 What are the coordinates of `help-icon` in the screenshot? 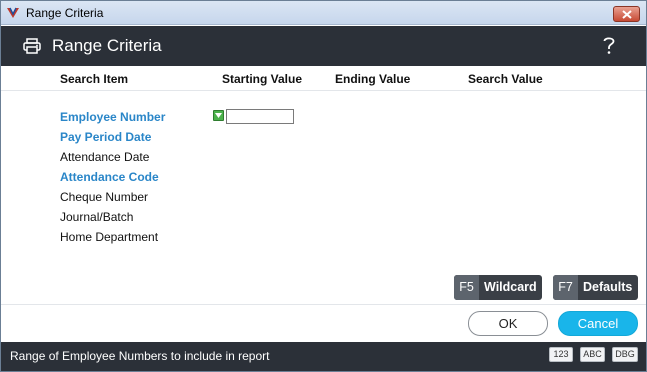 It's located at (609, 46).